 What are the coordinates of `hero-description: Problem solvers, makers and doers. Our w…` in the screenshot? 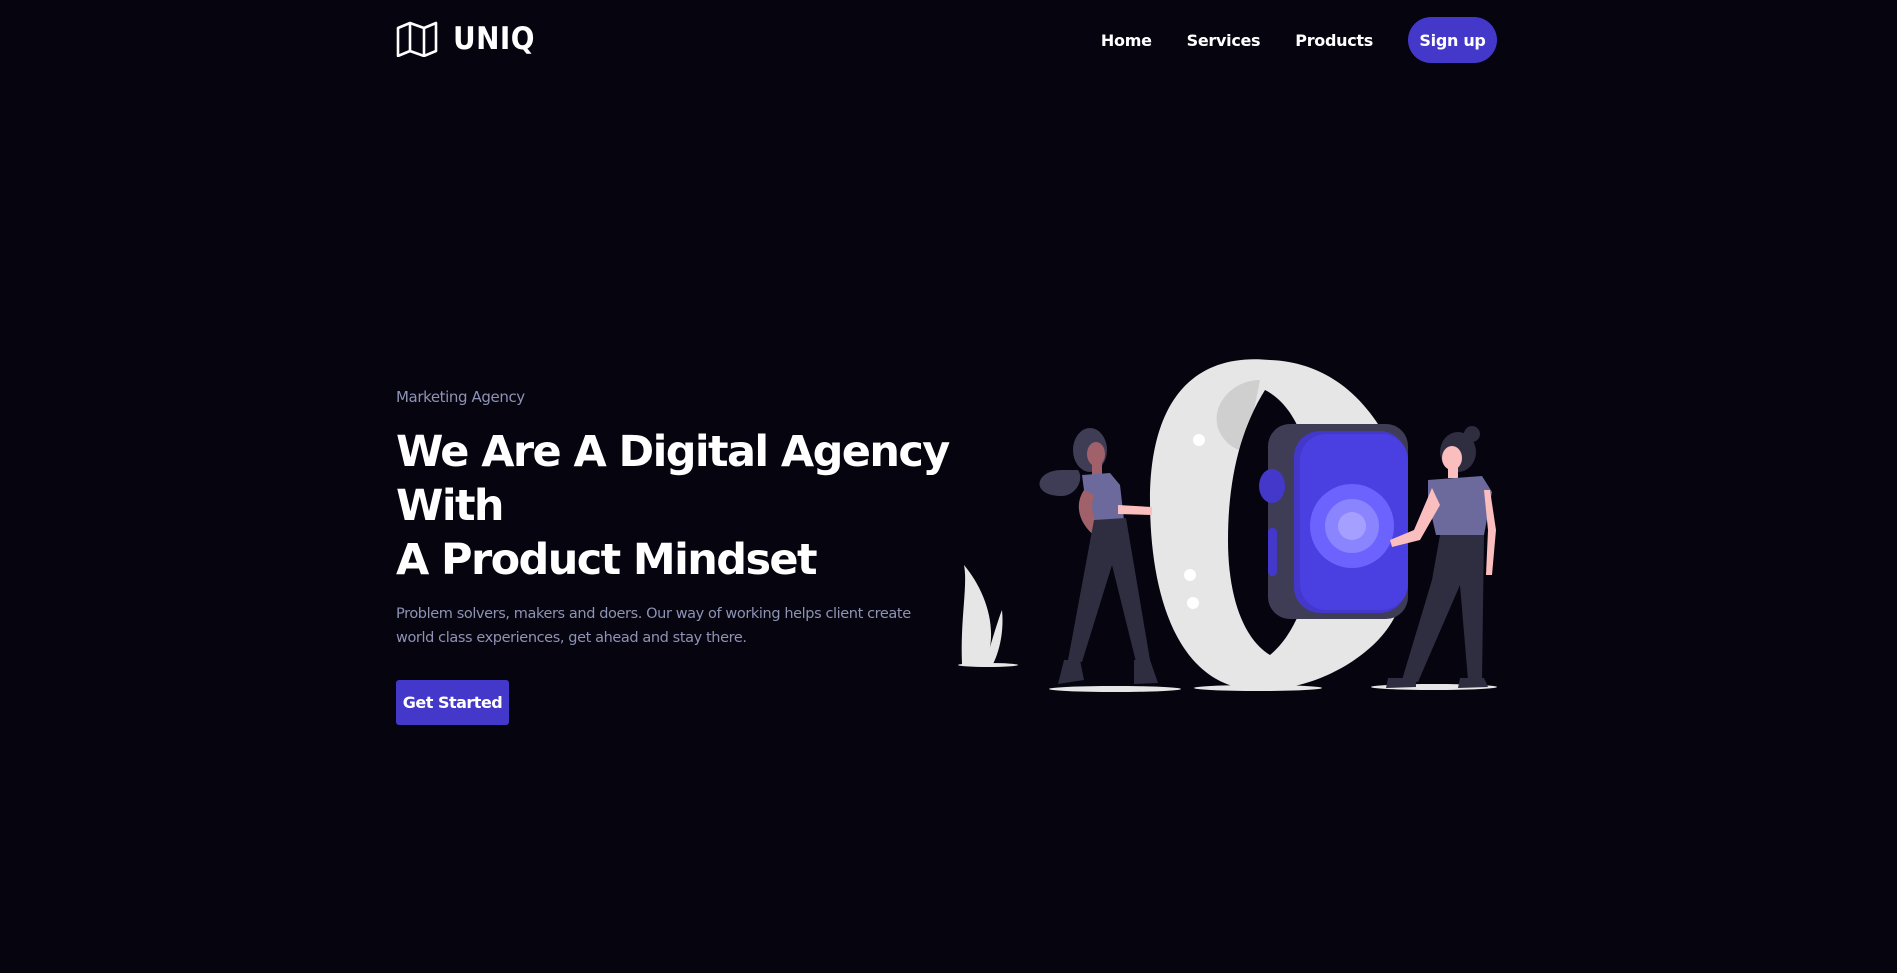 It's located at (653, 626).